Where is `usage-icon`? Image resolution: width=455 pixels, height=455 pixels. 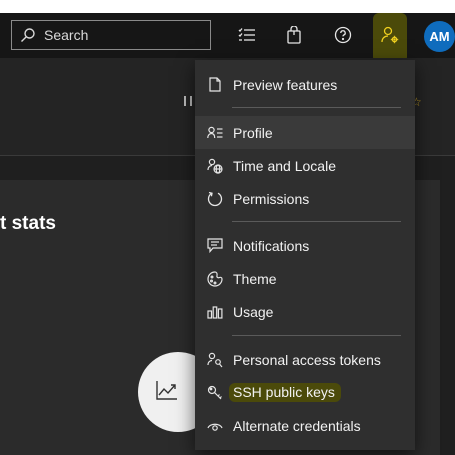 usage-icon is located at coordinates (215, 312).